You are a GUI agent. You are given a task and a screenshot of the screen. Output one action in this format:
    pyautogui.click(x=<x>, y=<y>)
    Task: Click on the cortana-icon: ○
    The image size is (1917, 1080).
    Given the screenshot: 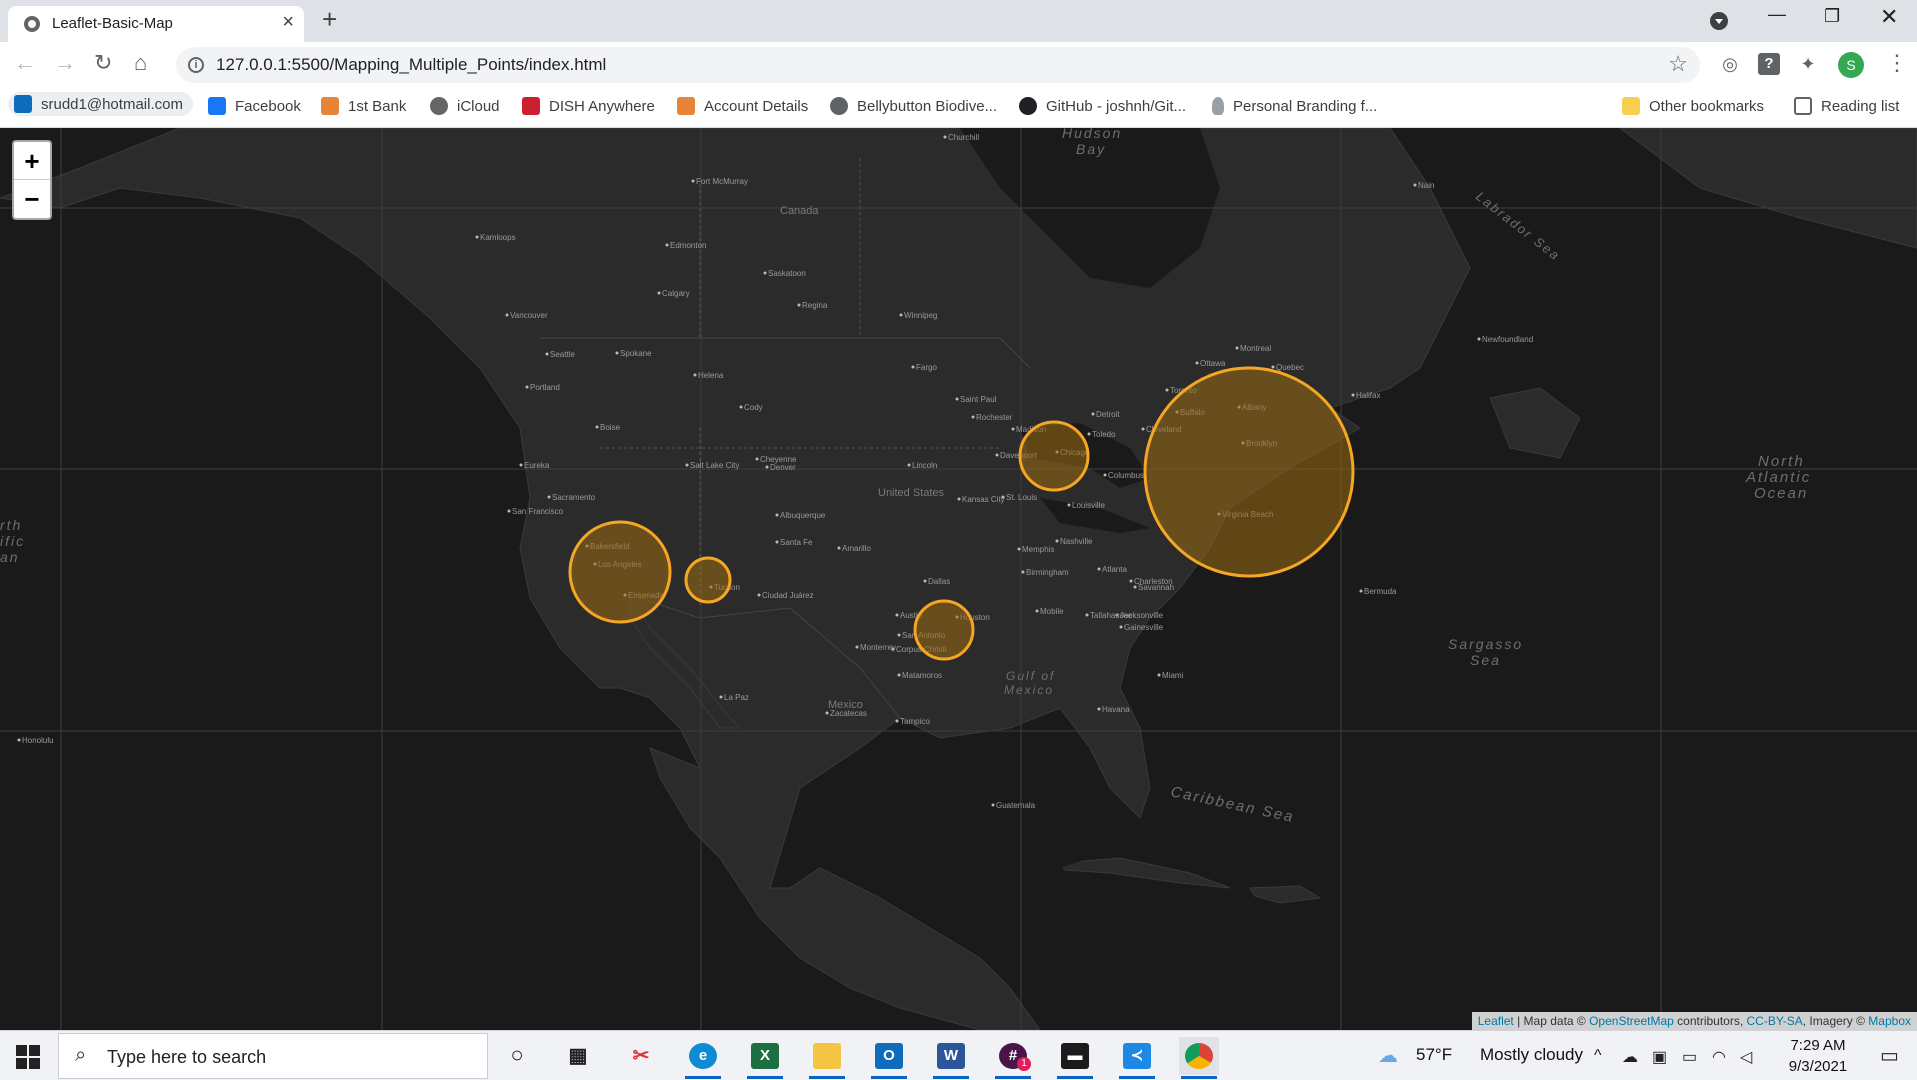 What is the action you would take?
    pyautogui.click(x=517, y=1056)
    